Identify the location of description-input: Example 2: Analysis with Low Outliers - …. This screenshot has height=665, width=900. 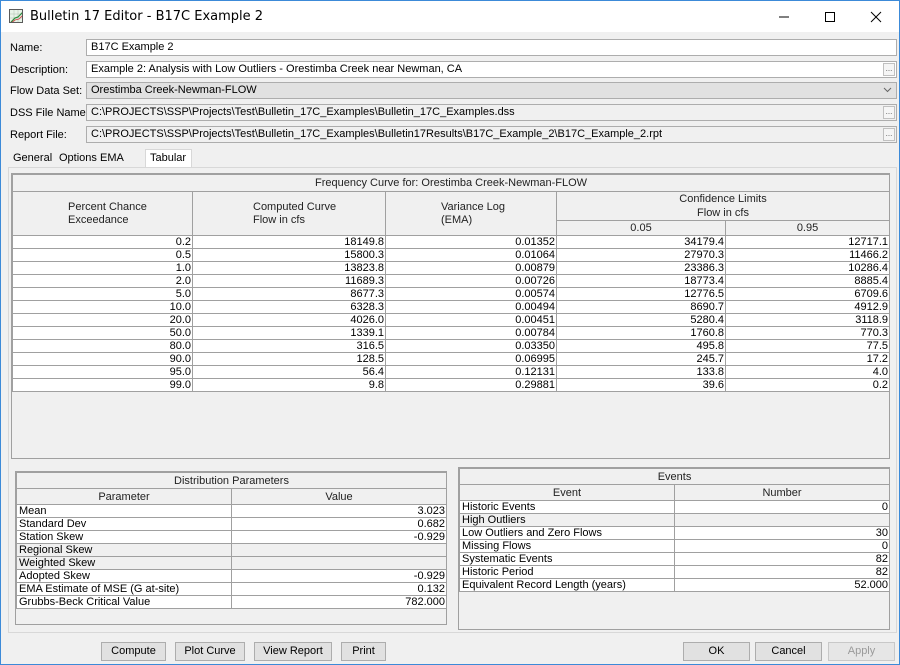
(491, 69).